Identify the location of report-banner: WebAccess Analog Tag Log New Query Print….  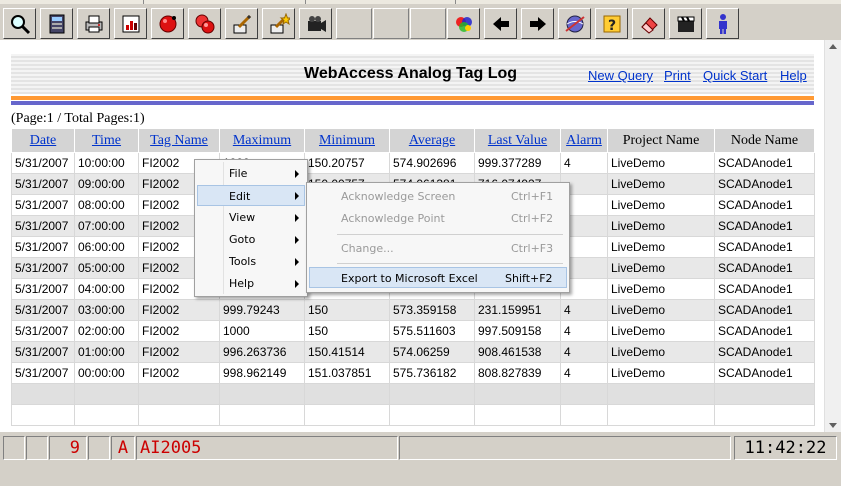
(412, 74).